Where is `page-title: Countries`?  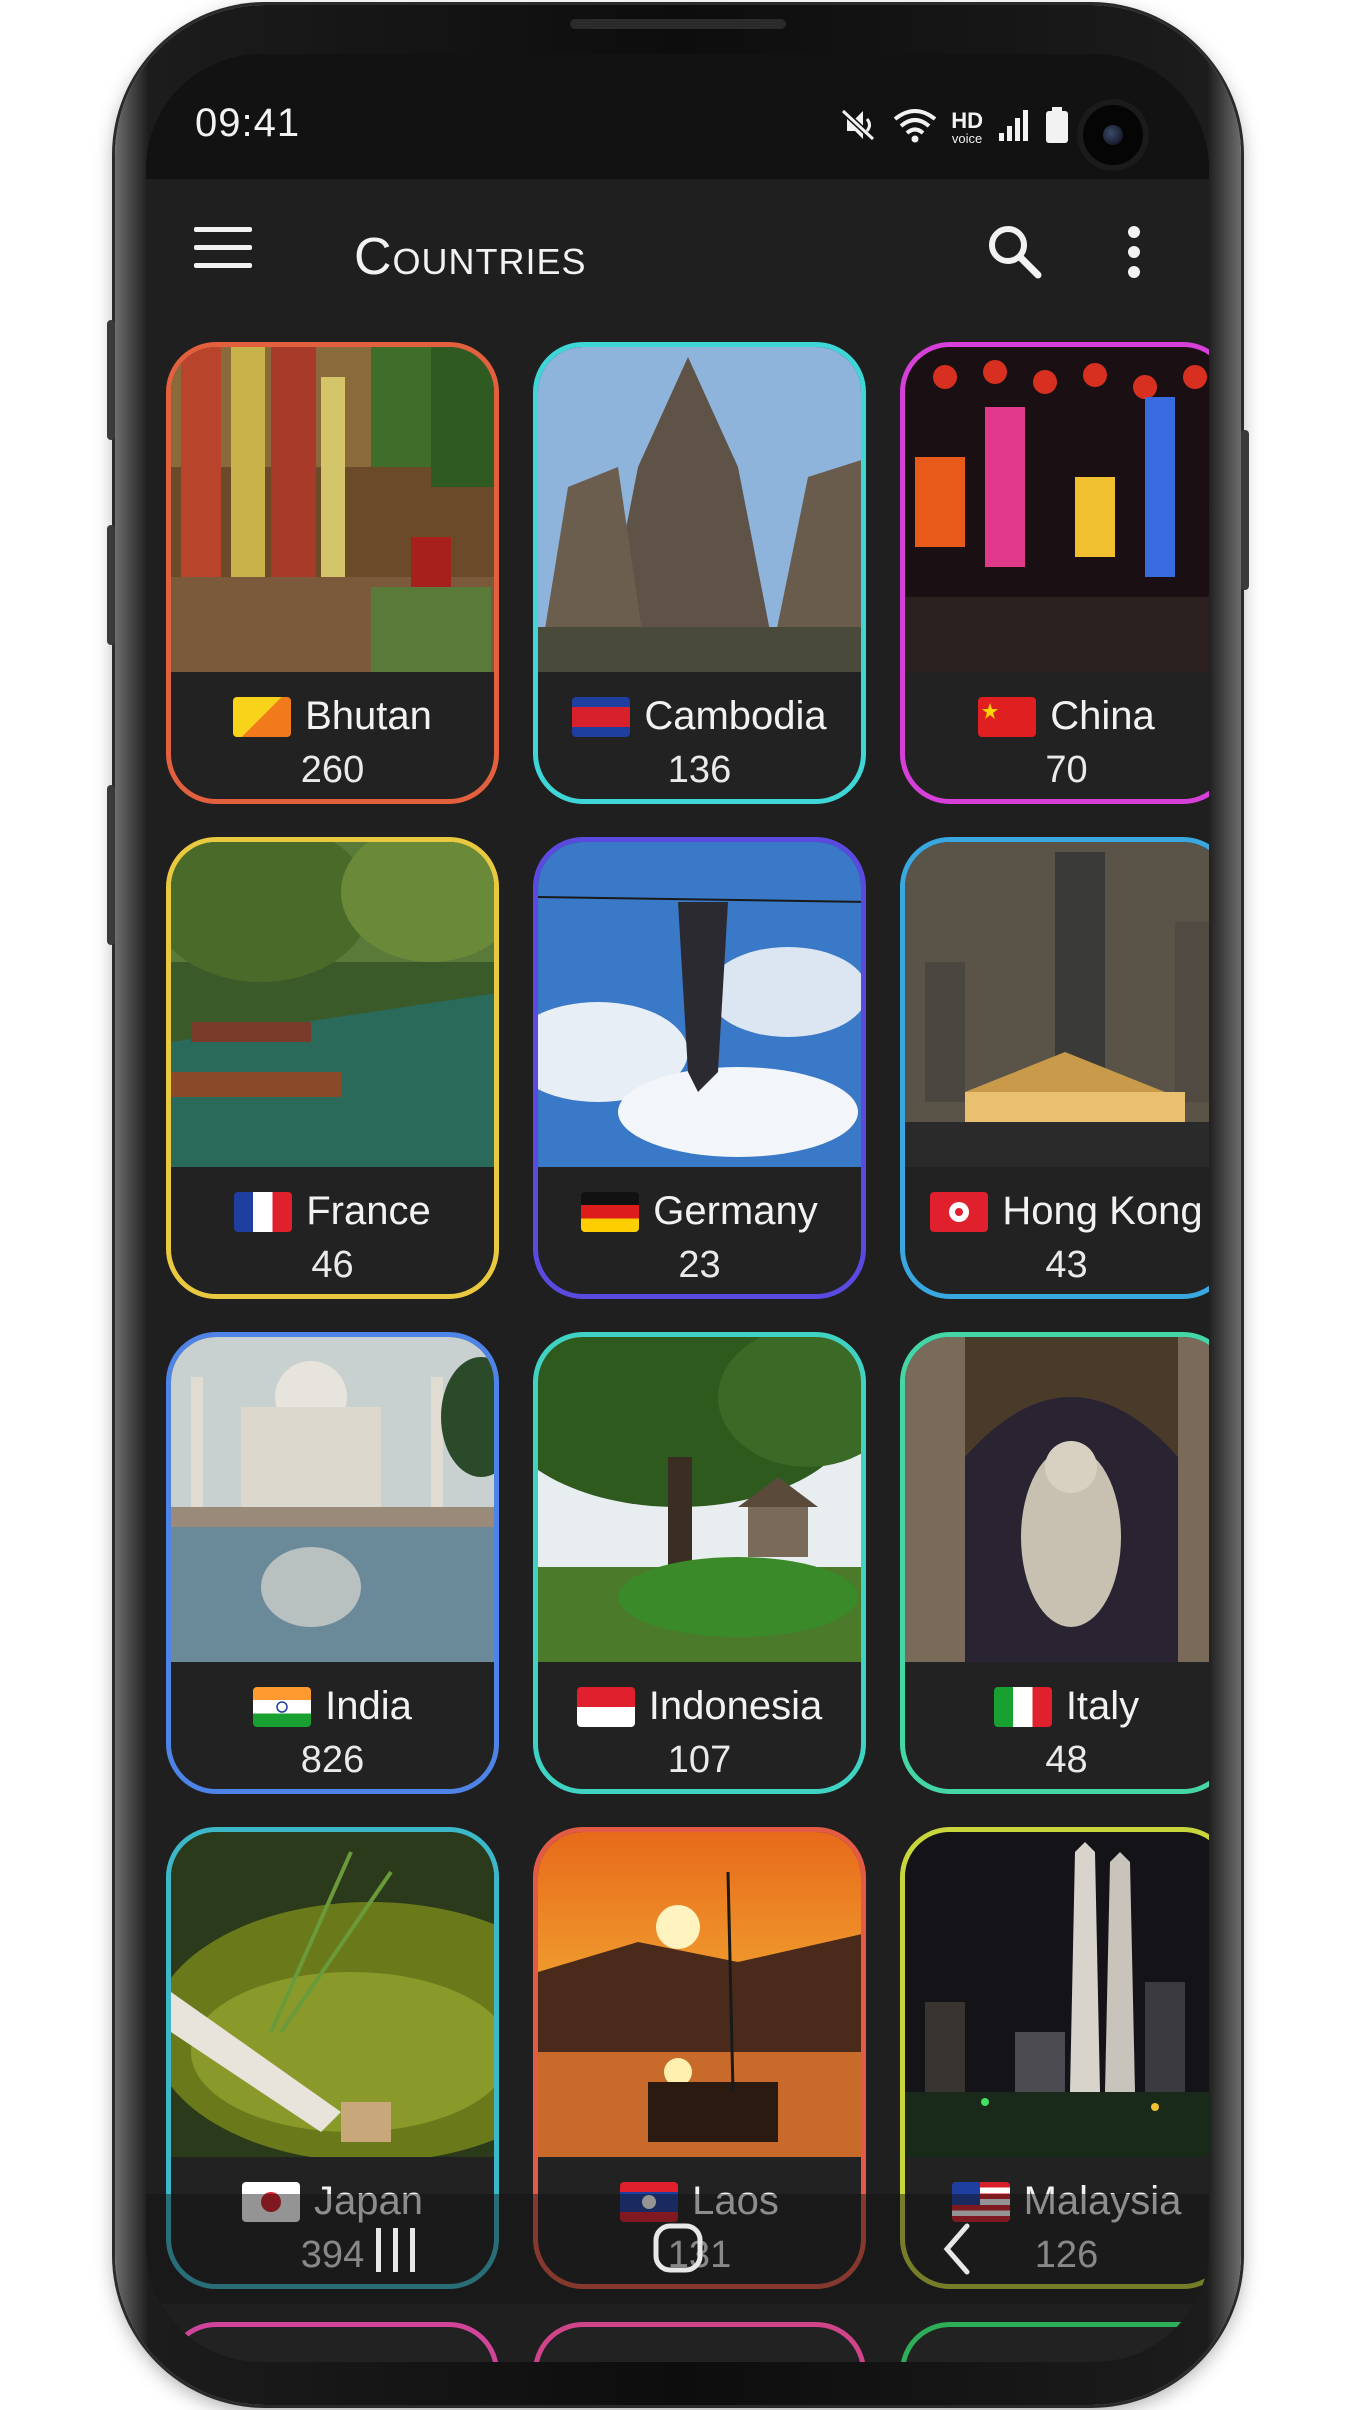 page-title: Countries is located at coordinates (470, 257).